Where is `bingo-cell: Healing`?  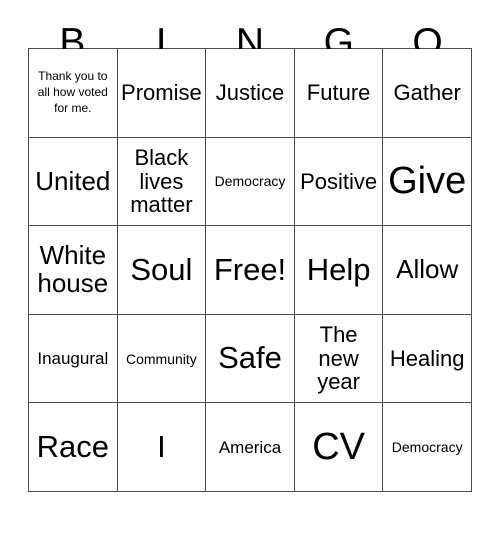
bingo-cell: Healing is located at coordinates (427, 359).